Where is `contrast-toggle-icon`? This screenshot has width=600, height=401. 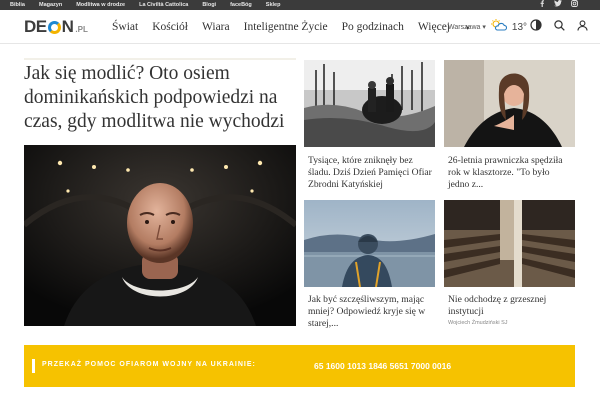
contrast-toggle-icon is located at coordinates (536, 27).